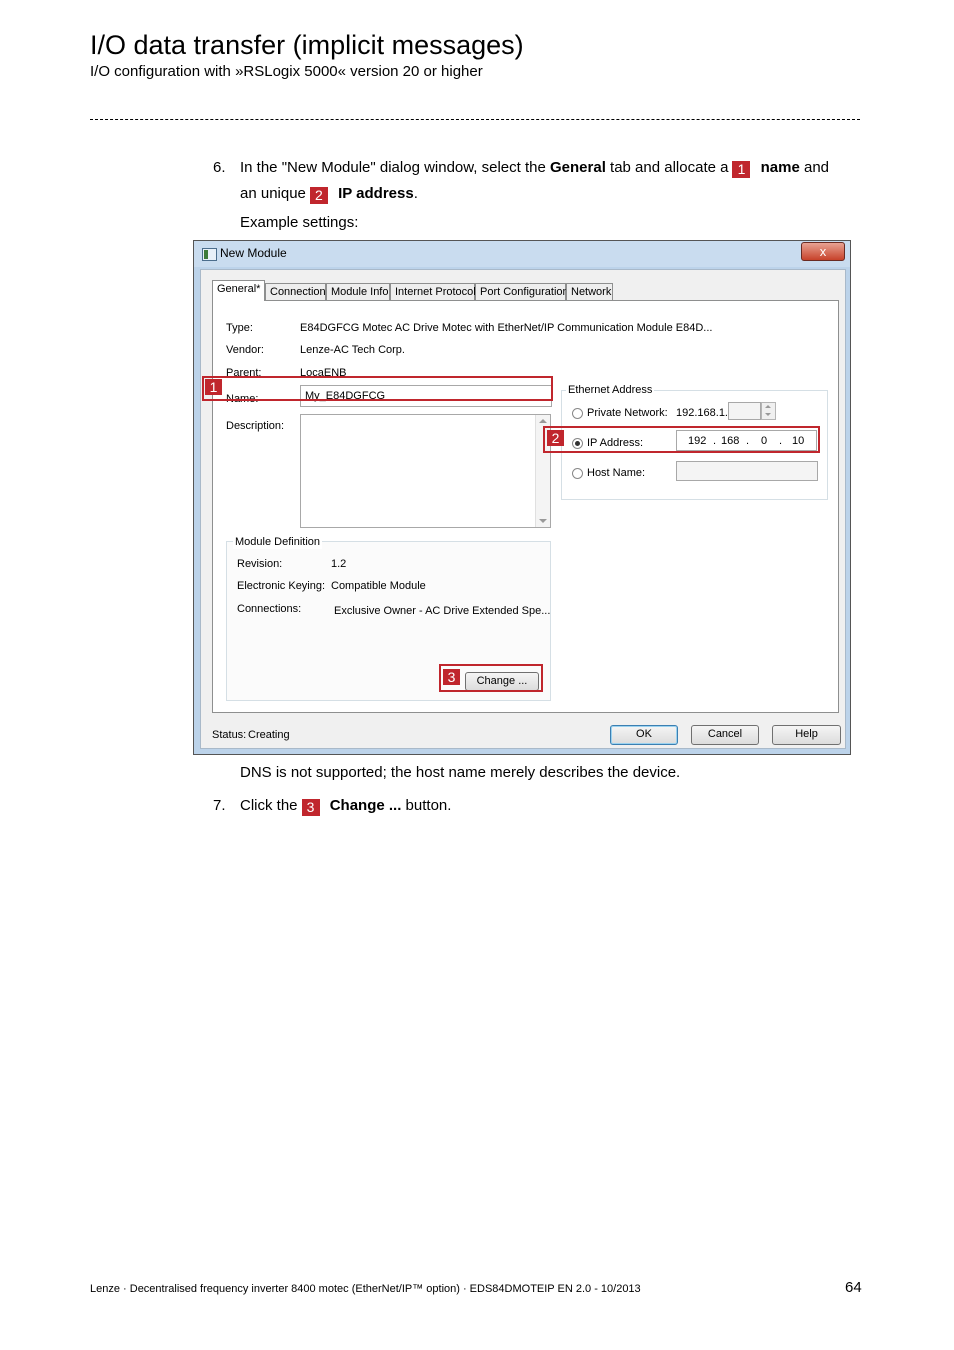  What do you see at coordinates (295, 291) in the screenshot?
I see `tab-connection: Connection` at bounding box center [295, 291].